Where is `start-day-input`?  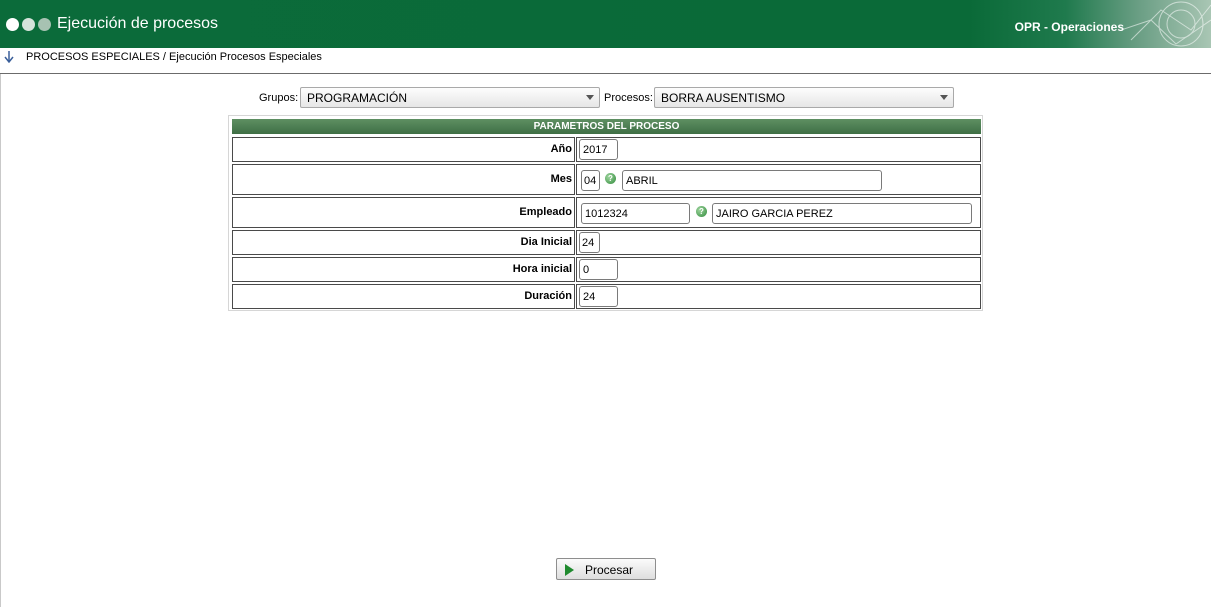
start-day-input is located at coordinates (589, 242).